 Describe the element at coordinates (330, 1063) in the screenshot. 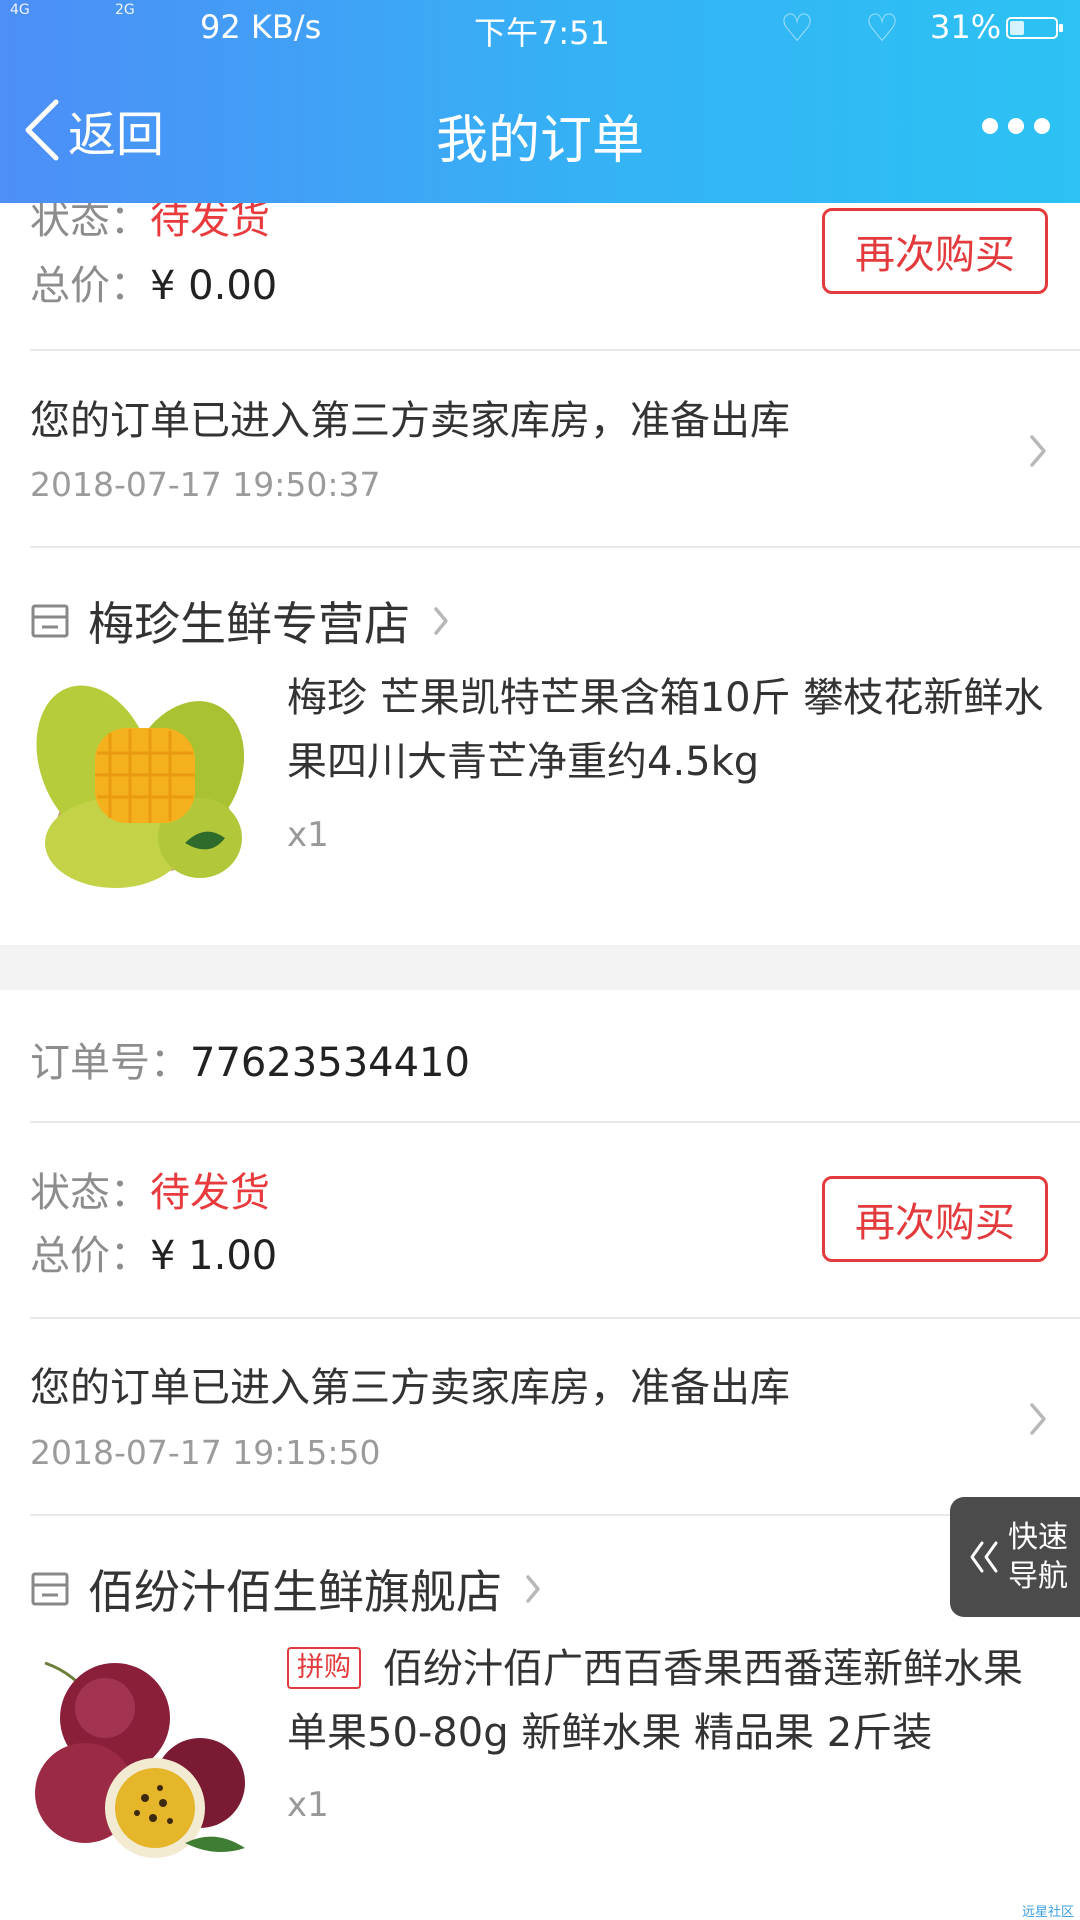

I see `order-number: 77623534410` at that location.